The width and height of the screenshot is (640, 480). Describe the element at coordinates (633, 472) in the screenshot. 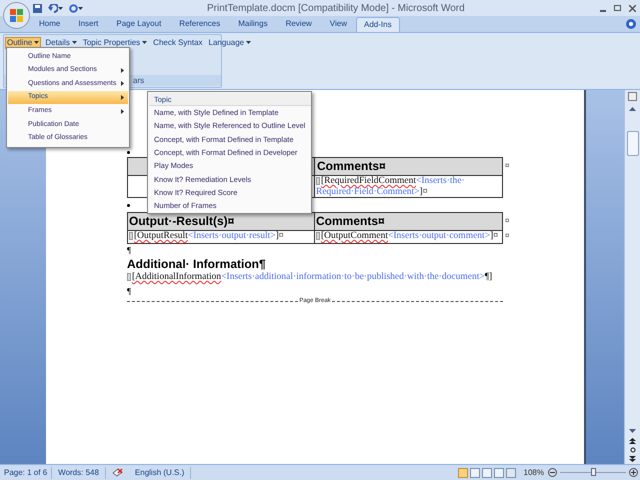

I see `zoom-in-icon` at that location.